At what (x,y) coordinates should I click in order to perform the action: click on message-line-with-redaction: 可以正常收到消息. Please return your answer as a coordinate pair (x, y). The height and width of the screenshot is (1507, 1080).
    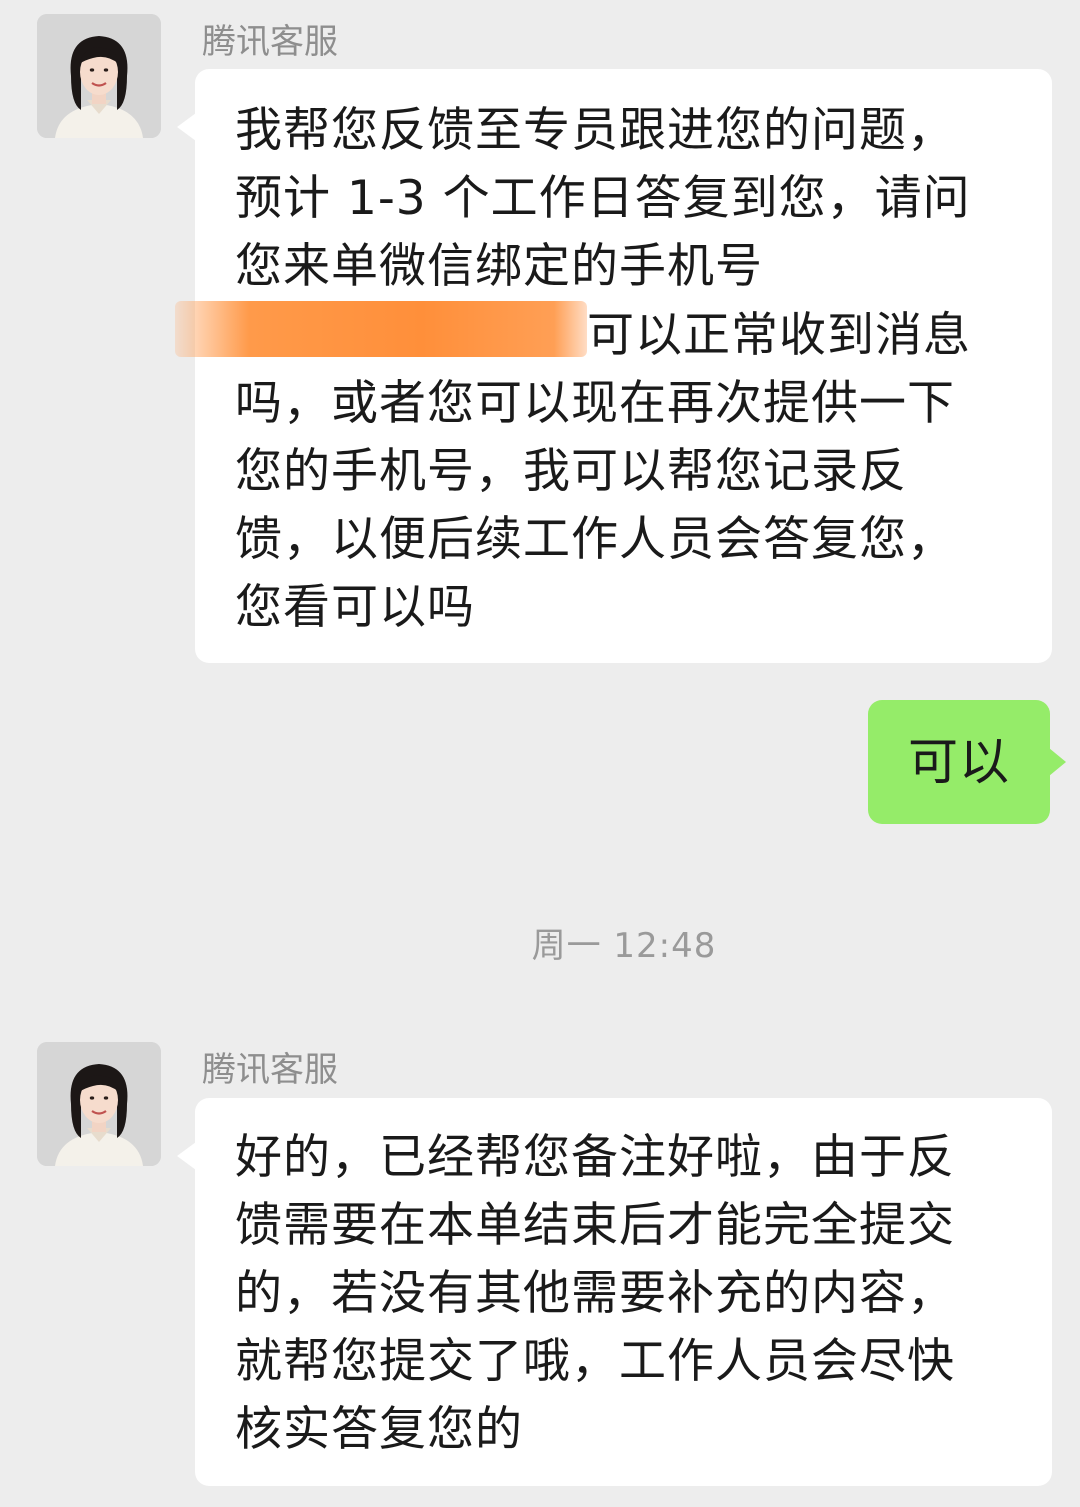
    Looking at the image, I should click on (595, 335).